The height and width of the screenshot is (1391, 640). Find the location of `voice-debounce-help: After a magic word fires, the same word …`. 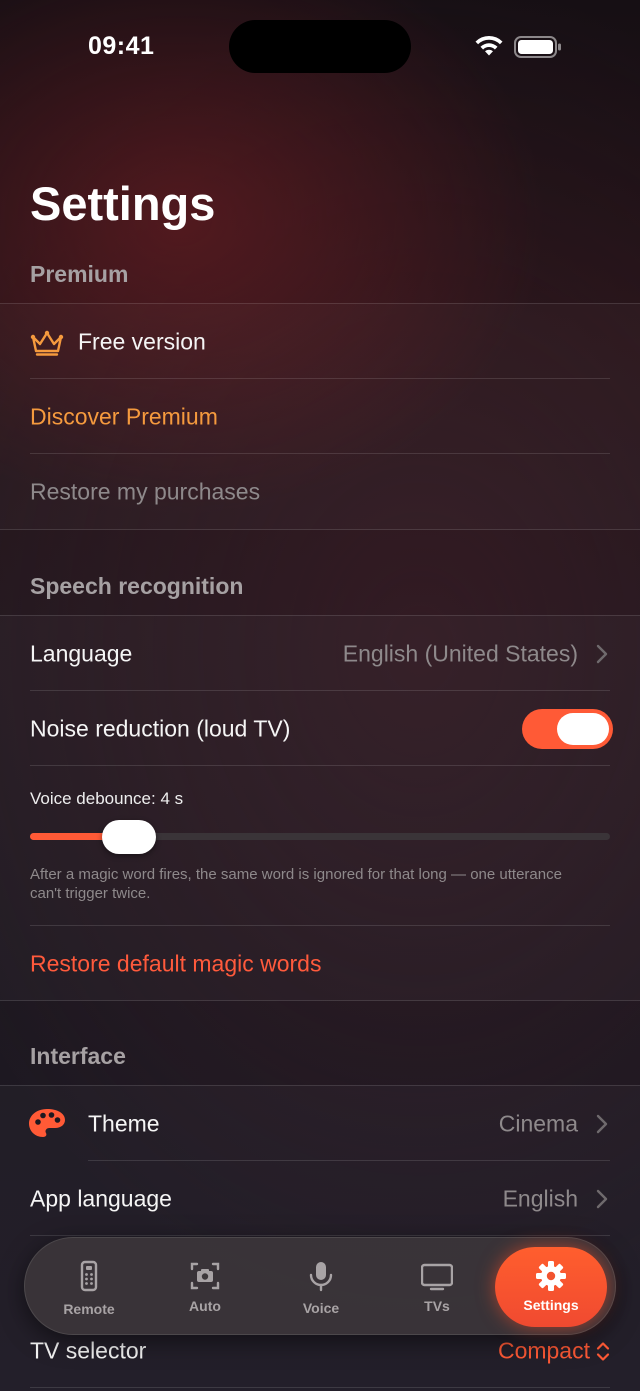

voice-debounce-help: After a magic word fires, the same word … is located at coordinates (296, 884).